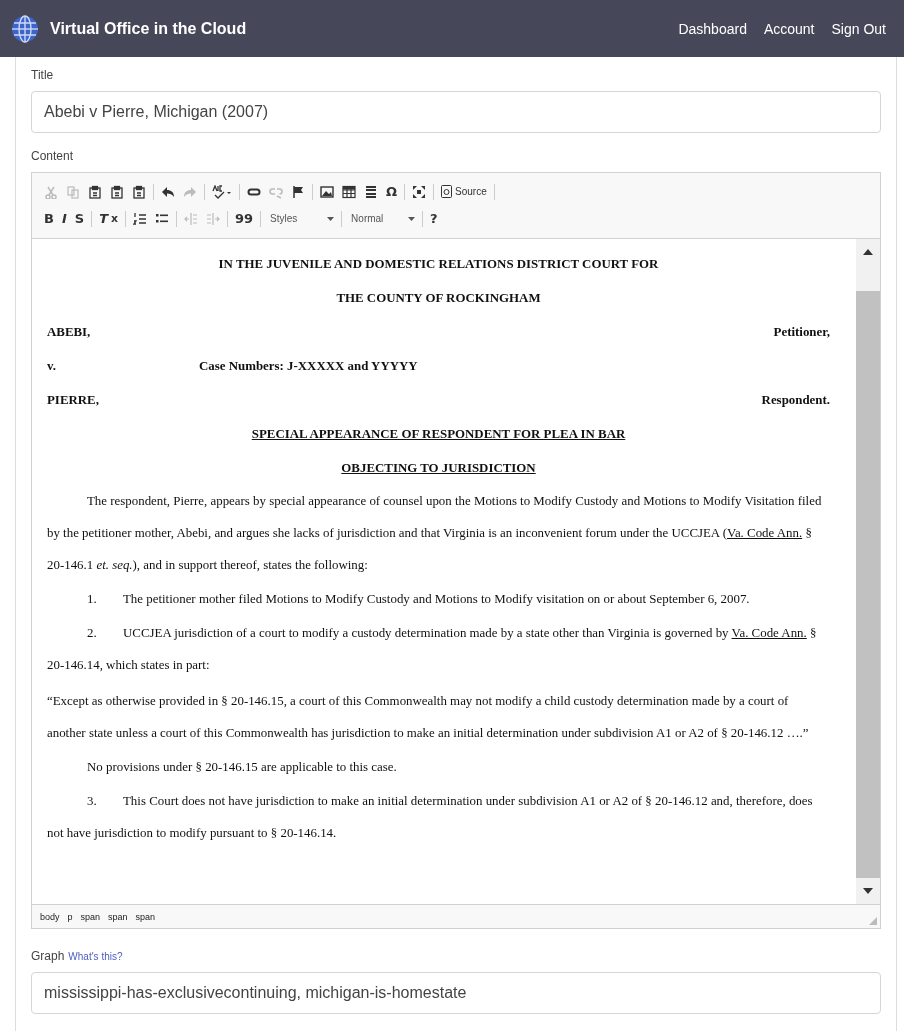 This screenshot has width=904, height=1031. Describe the element at coordinates (213, 218) in the screenshot. I see `indent-icon` at that location.